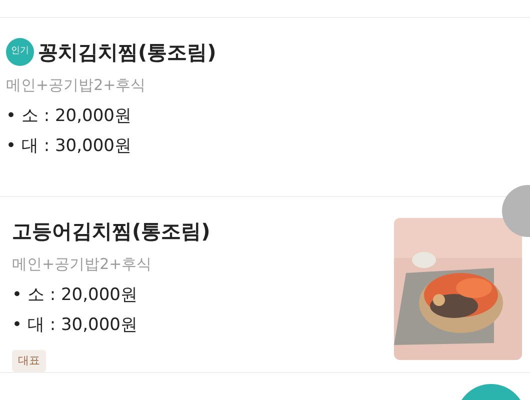 The image size is (530, 400). What do you see at coordinates (20, 52) in the screenshot?
I see `popular-badge: 인기` at bounding box center [20, 52].